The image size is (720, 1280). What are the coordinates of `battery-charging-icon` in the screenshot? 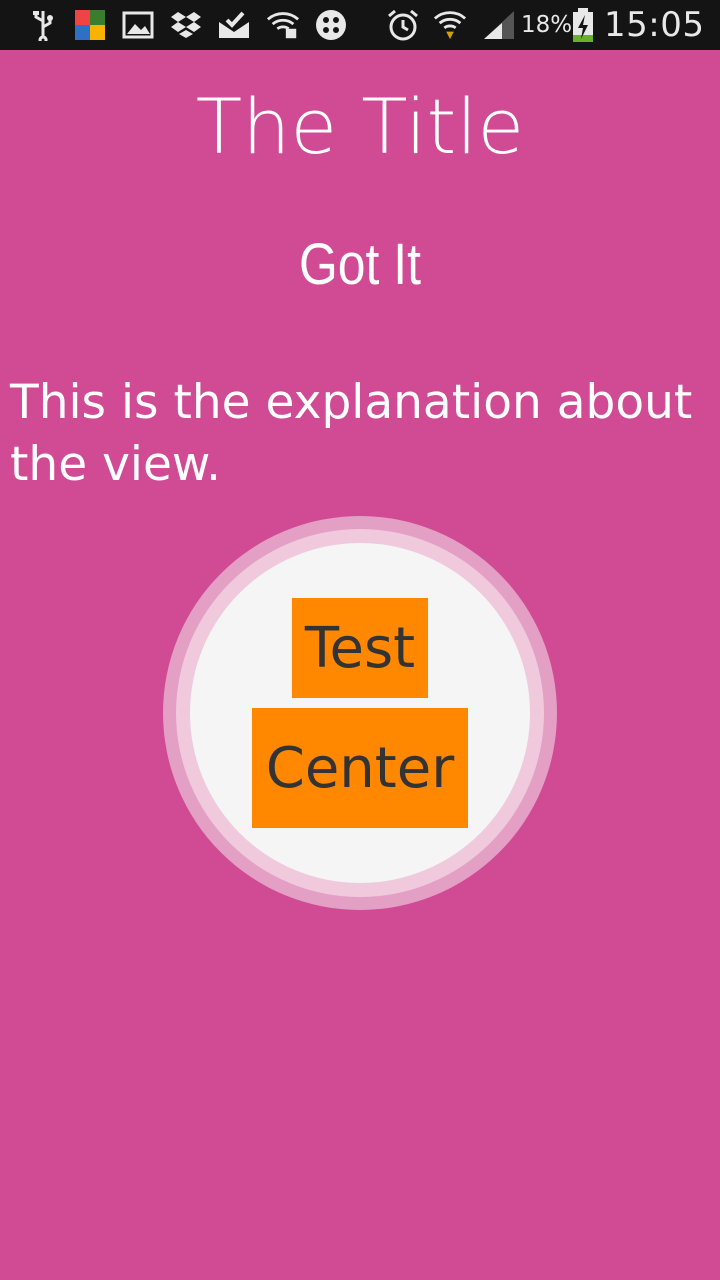 It's located at (583, 25).